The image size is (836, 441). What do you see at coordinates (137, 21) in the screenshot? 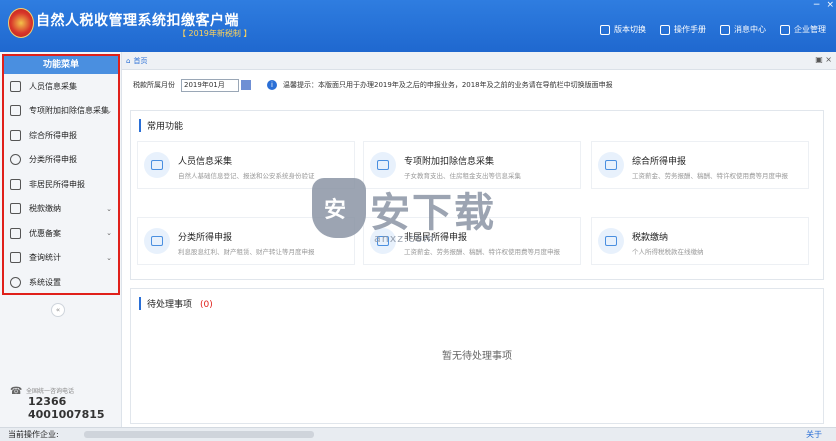
I see `app-title: 自然人税收管理系统扣缴客户端` at bounding box center [137, 21].